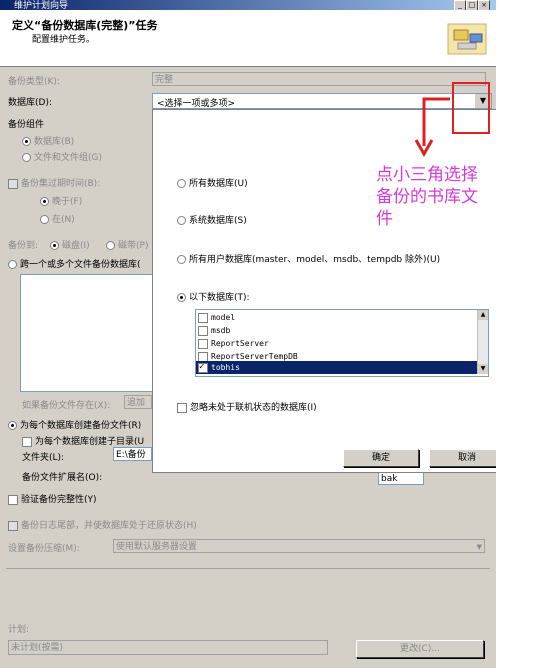 The height and width of the screenshot is (668, 548). Describe the element at coordinates (30, 103) in the screenshot. I see `database-label: 数据库(D):` at that location.